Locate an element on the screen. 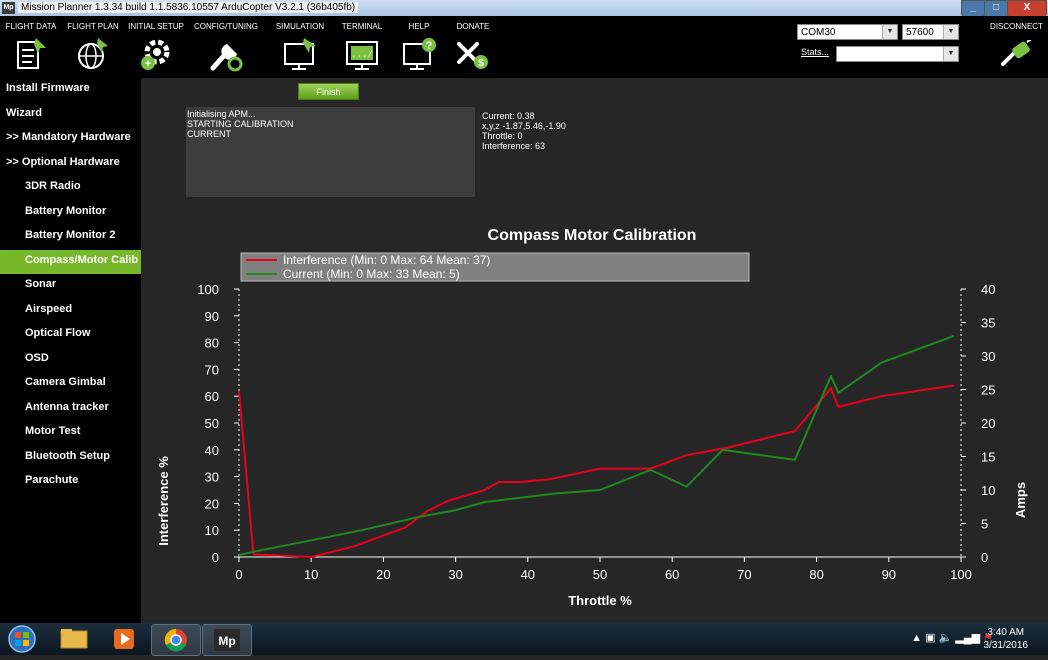 Image resolution: width=1048 pixels, height=660 pixels. sidebar-item-label: Parachute is located at coordinates (52, 480).